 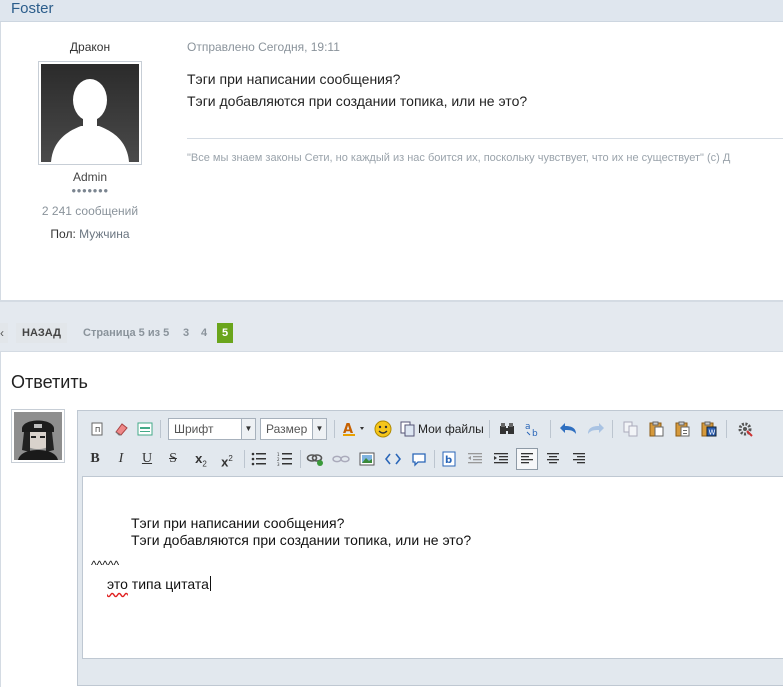 What do you see at coordinates (683, 429) in the screenshot?
I see `paste-text-icon` at bounding box center [683, 429].